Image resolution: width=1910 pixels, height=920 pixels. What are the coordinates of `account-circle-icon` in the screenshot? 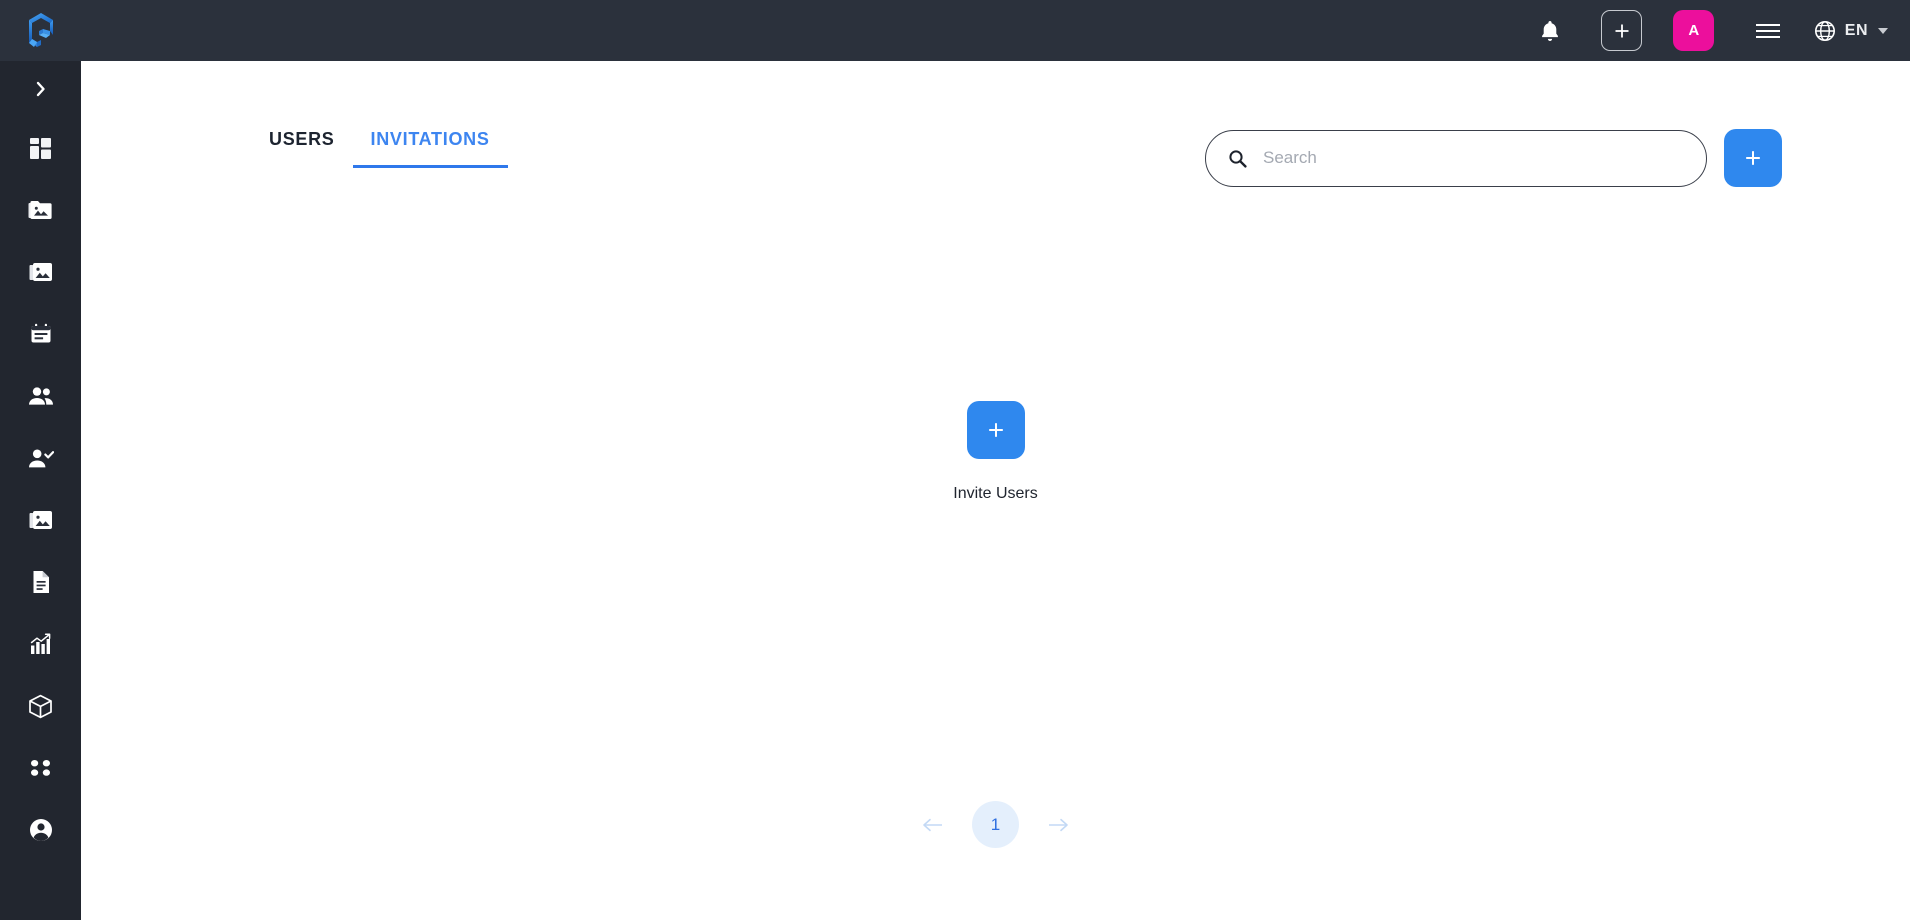 It's located at (40, 830).